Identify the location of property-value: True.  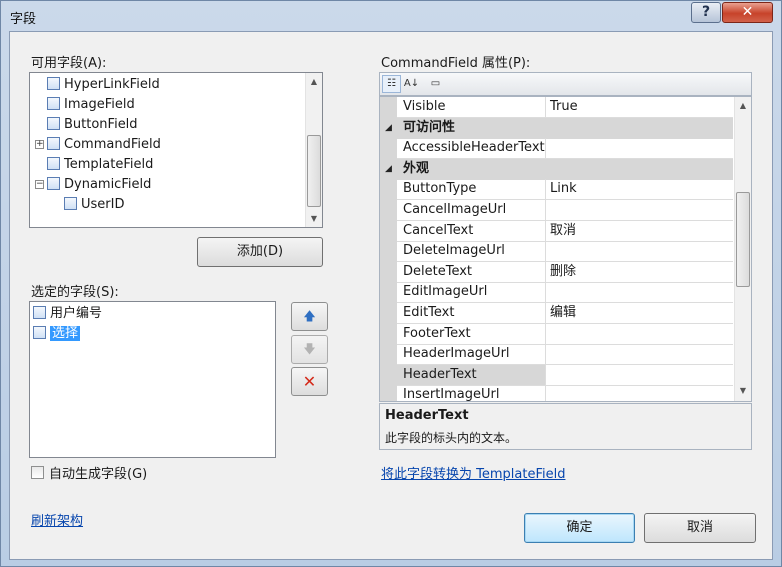
(639, 107).